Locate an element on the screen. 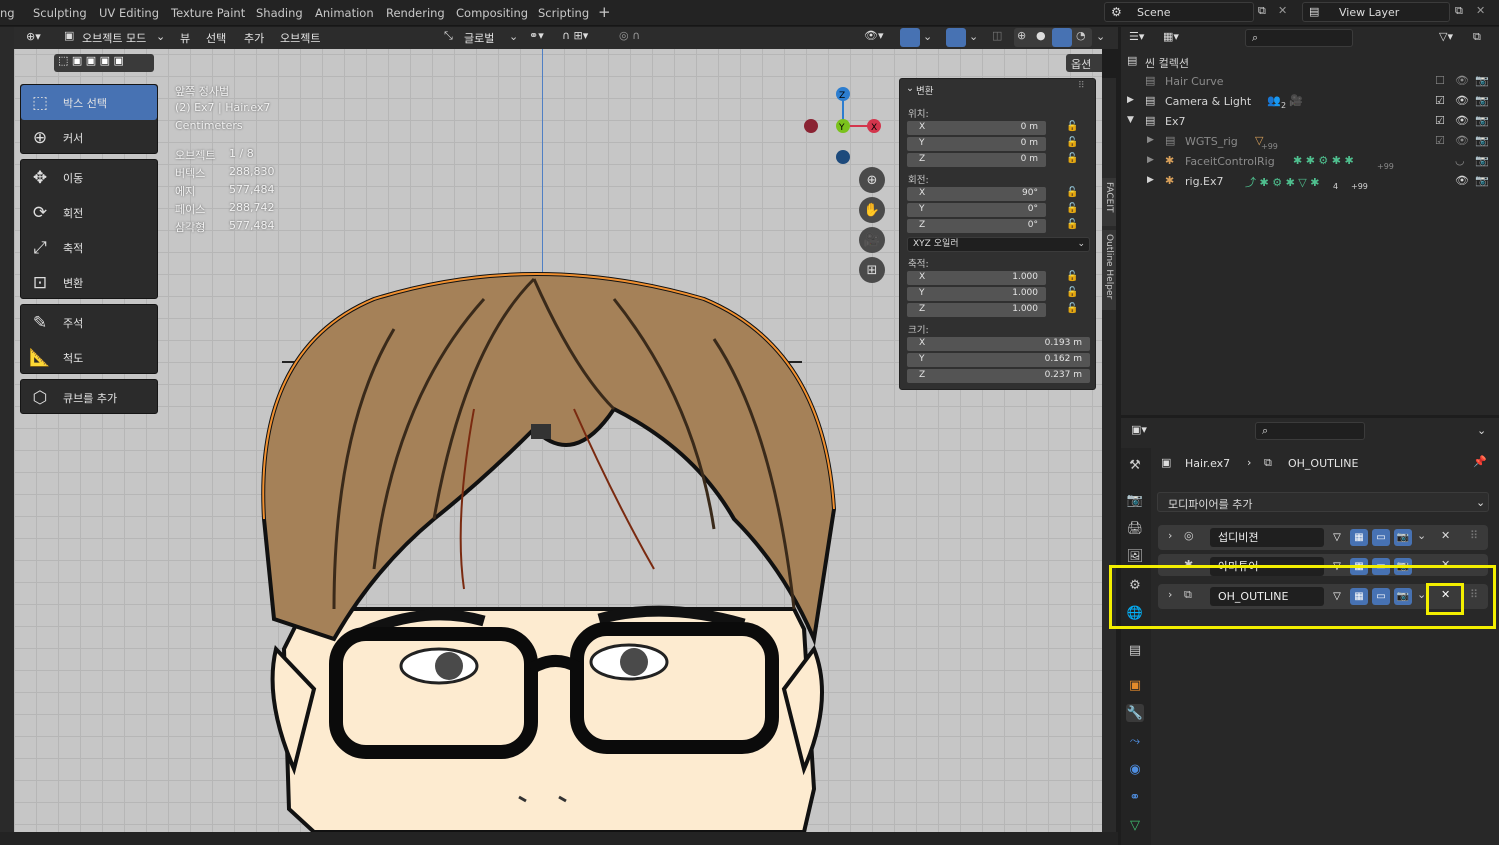 The image size is (1499, 845). location-z-field: Z0 m is located at coordinates (976, 160).